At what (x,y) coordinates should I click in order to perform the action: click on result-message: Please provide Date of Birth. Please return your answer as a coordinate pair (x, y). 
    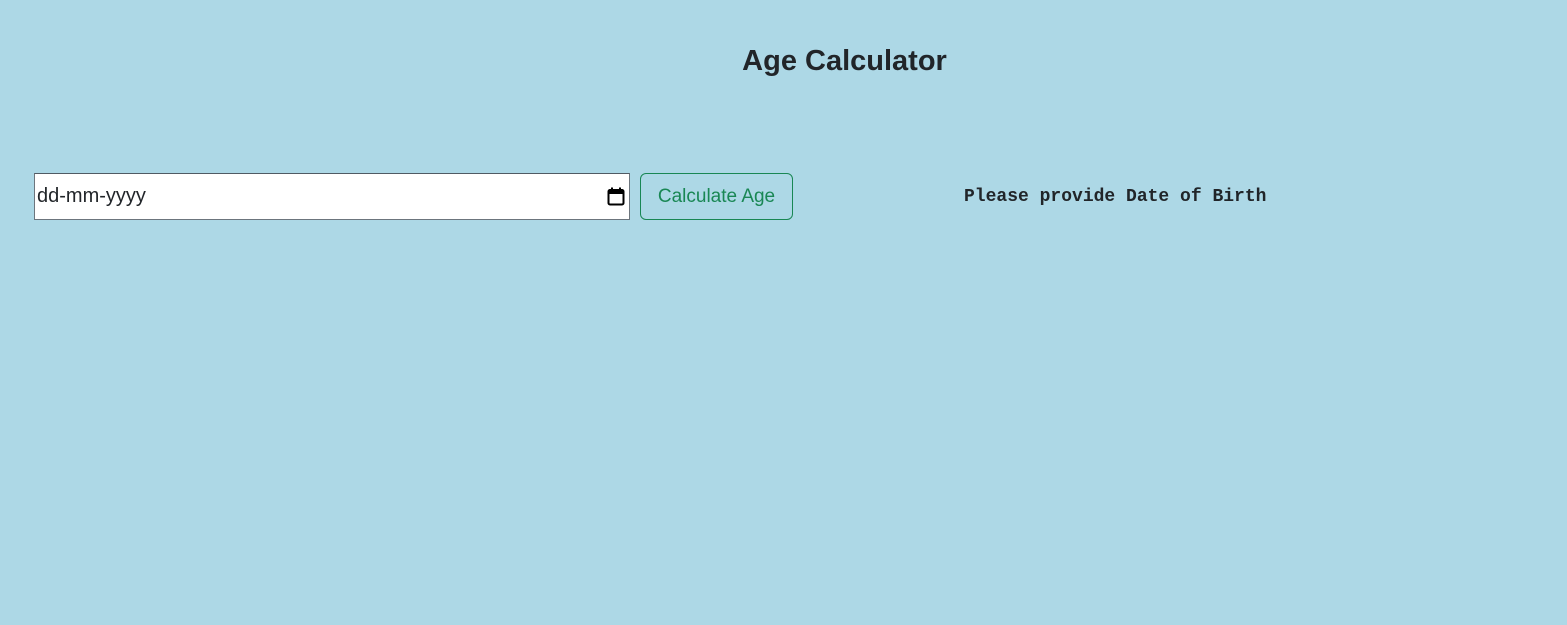
    Looking at the image, I should click on (1115, 197).